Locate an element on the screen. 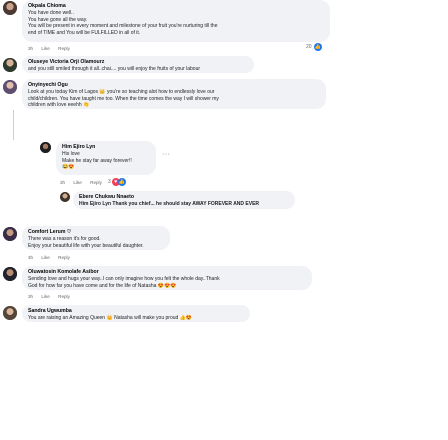 The width and height of the screenshot is (448, 440). comment-author: Oluwatosin Komolafe Asibor is located at coordinates (167, 272).